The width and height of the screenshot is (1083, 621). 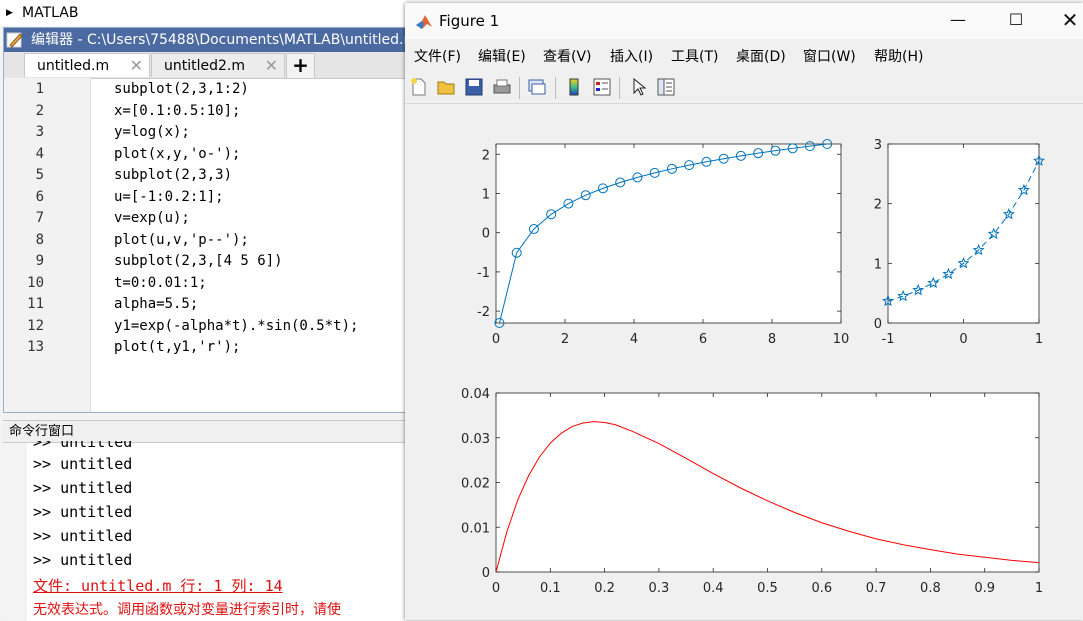 What do you see at coordinates (888, 339) in the screenshot?
I see `x-tick-label: -1` at bounding box center [888, 339].